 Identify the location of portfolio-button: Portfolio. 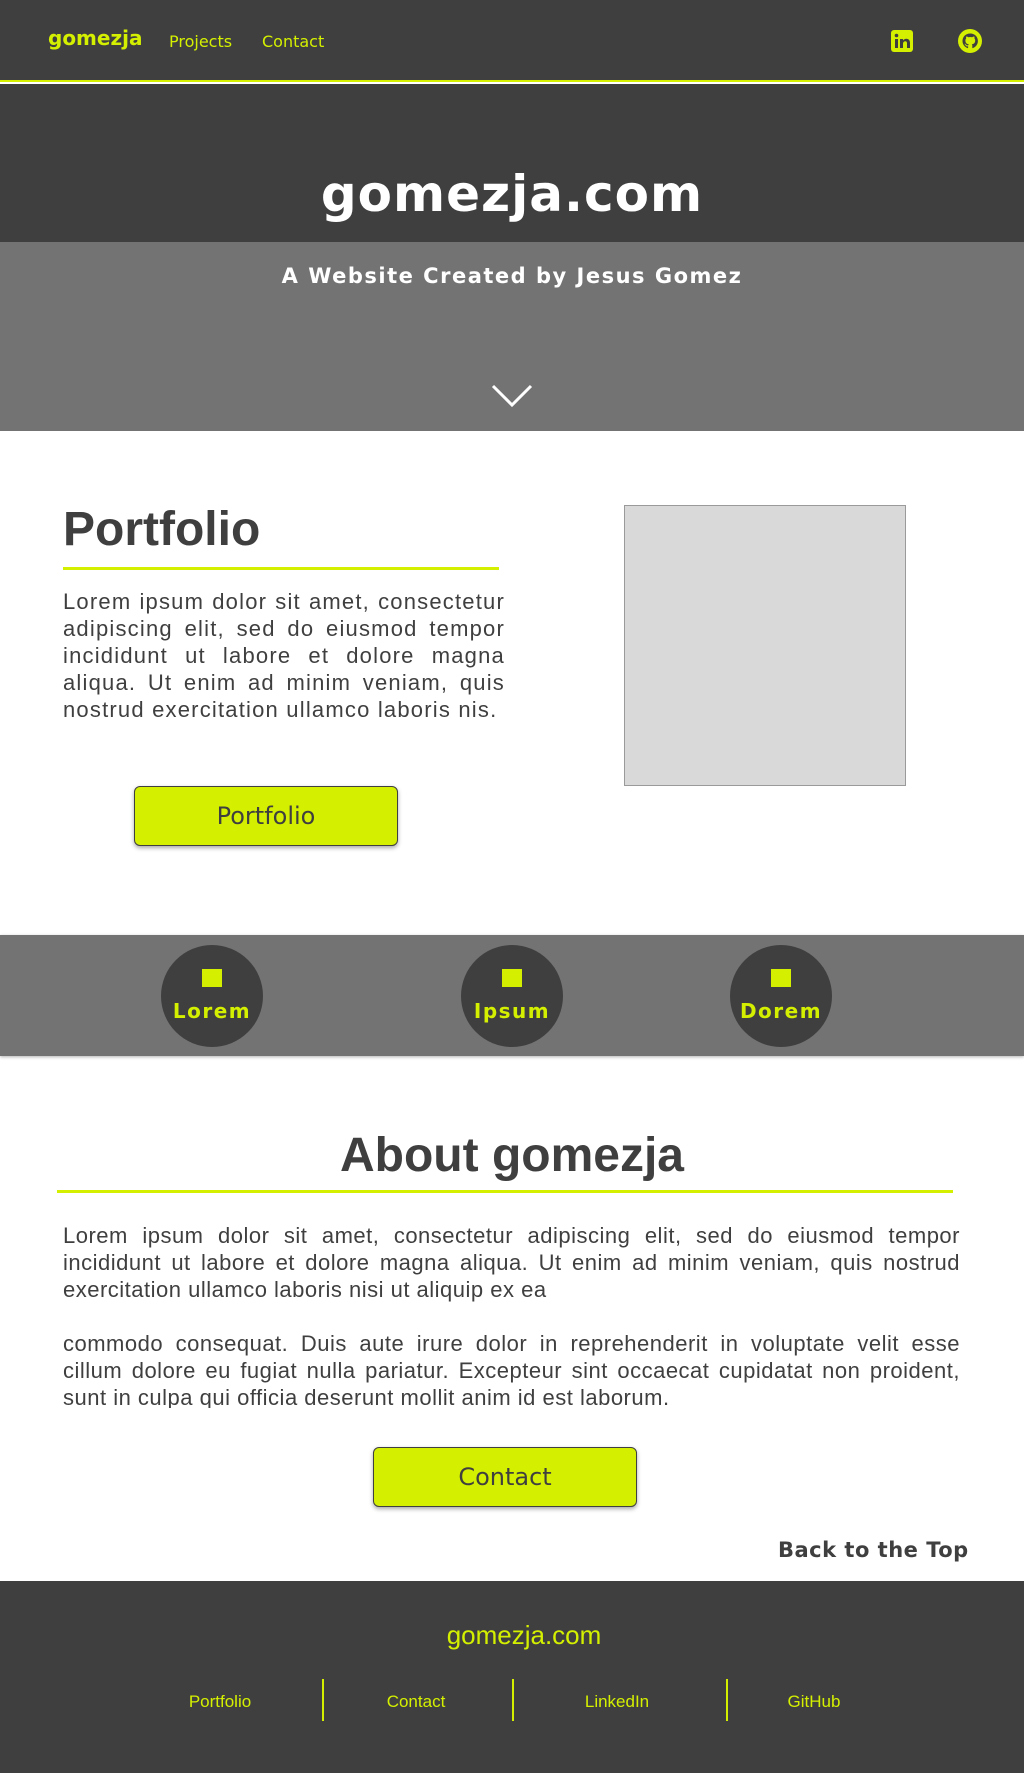
(266, 816).